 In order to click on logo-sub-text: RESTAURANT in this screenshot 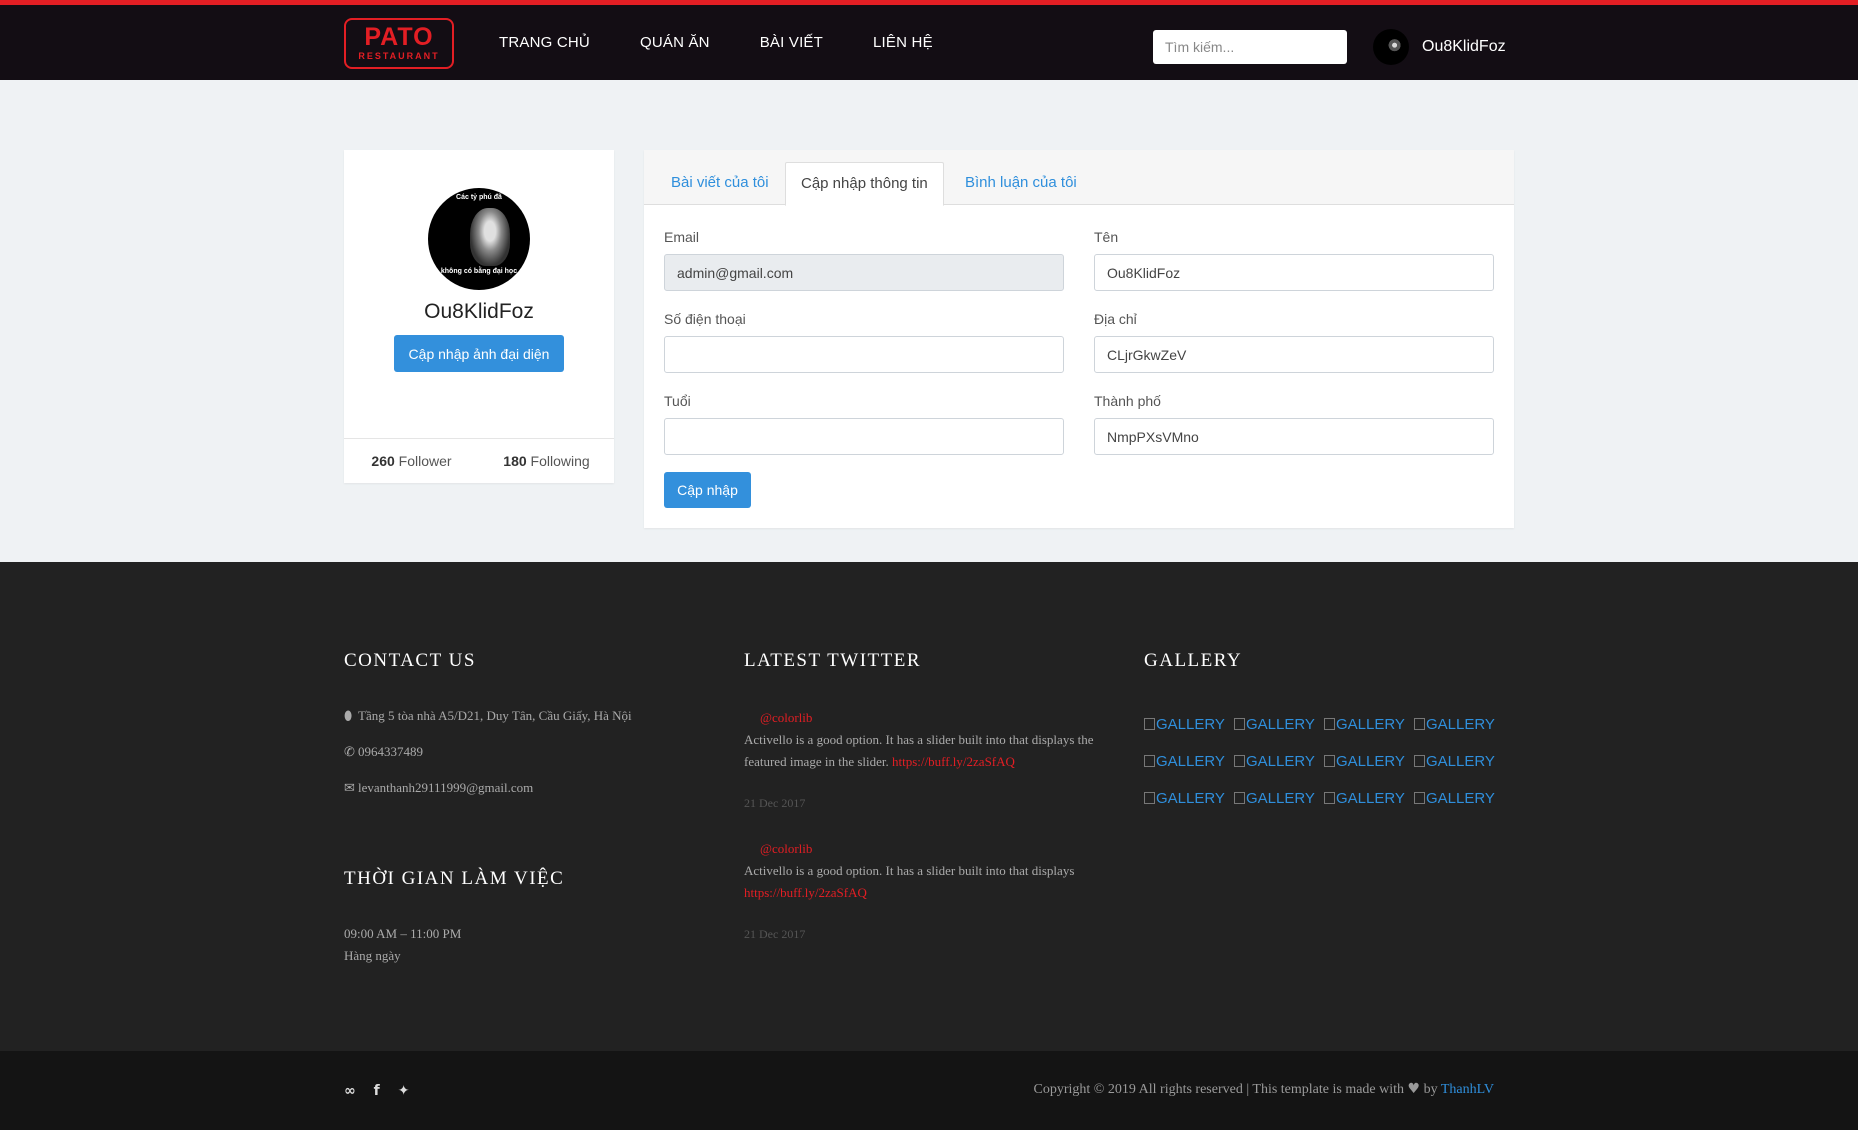, I will do `click(399, 56)`.